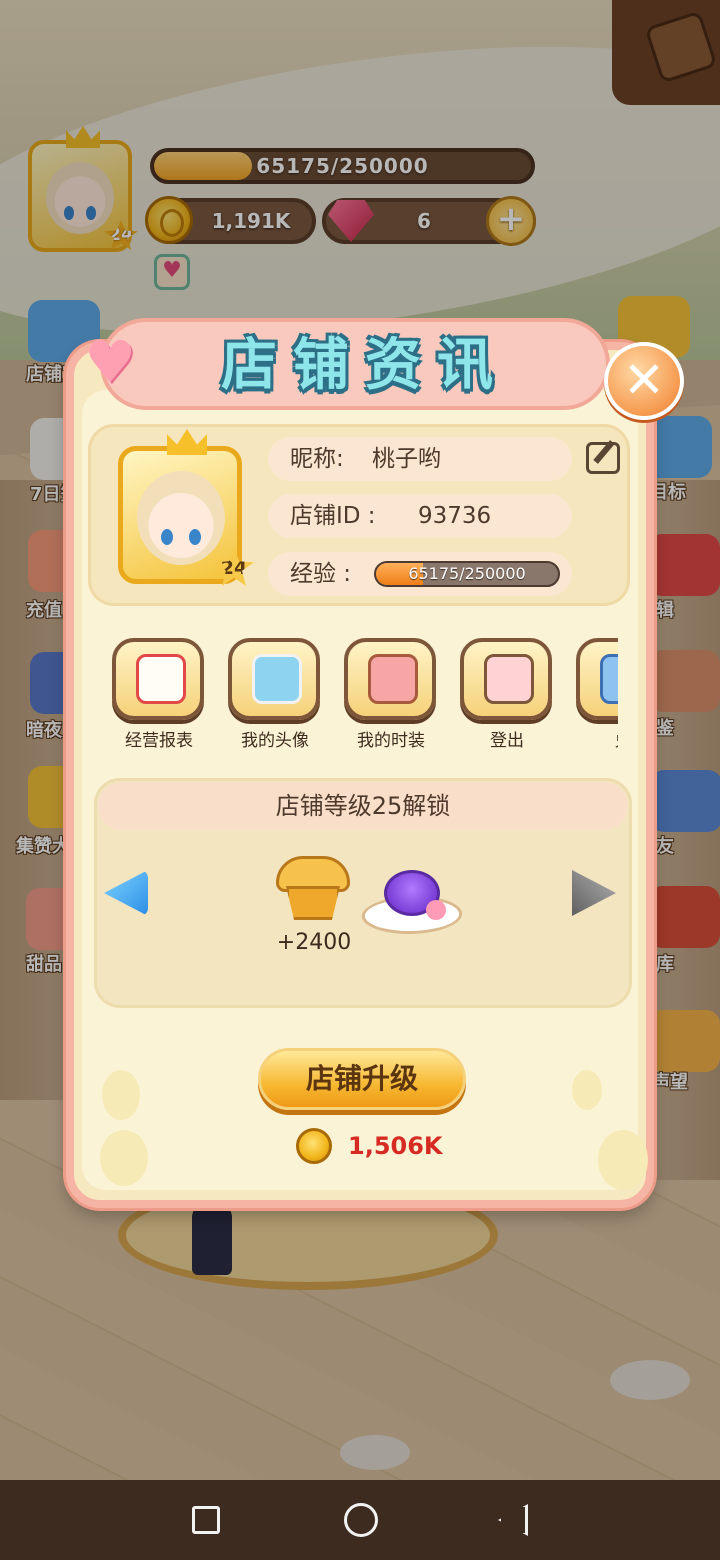  What do you see at coordinates (313, 903) in the screenshot?
I see `muffin-cup` at bounding box center [313, 903].